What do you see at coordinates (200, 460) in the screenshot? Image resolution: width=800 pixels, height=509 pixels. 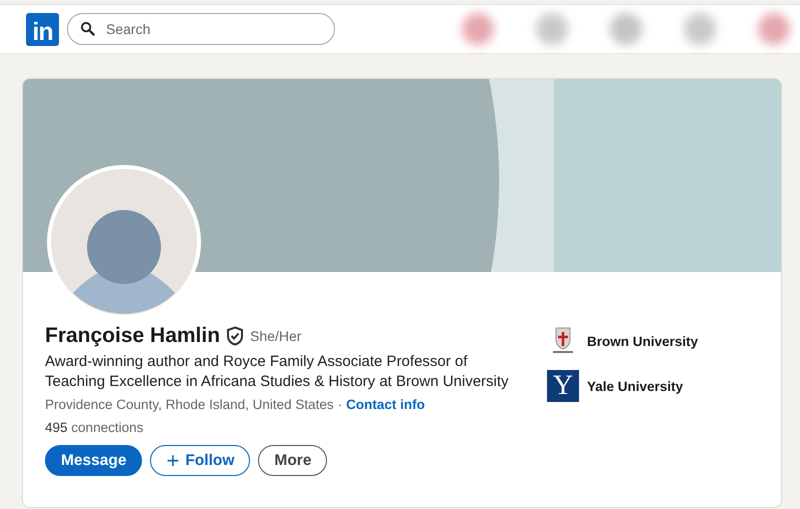 I see `follow-button: + Follow` at bounding box center [200, 460].